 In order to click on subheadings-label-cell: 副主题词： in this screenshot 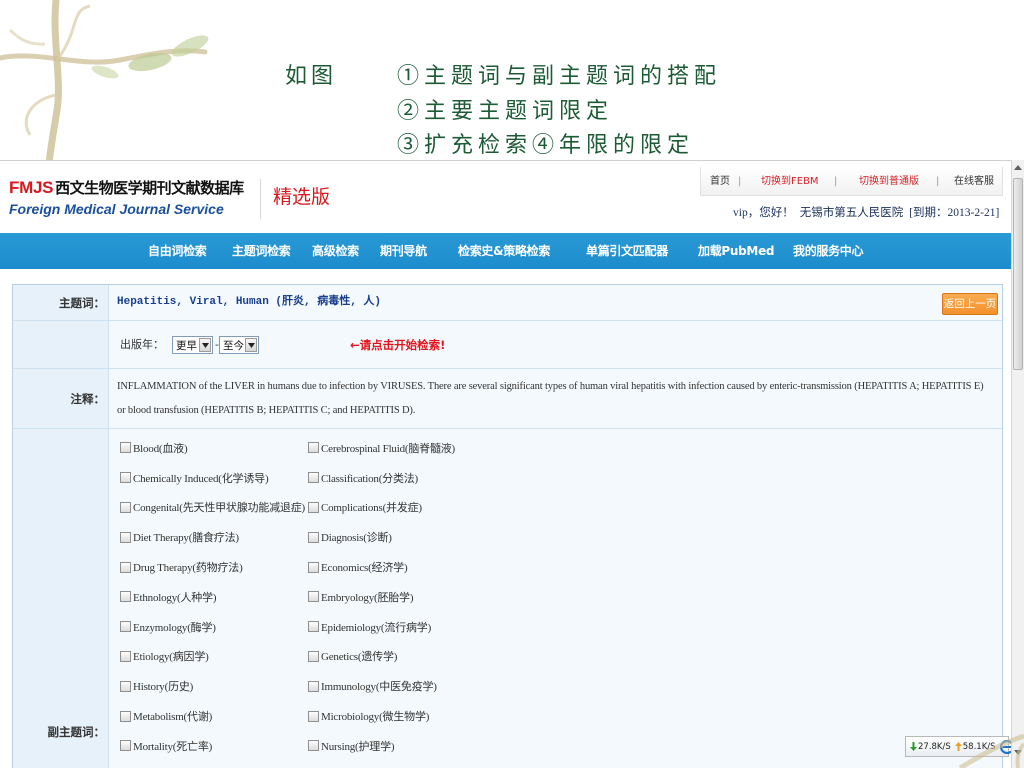, I will do `click(61, 598)`.